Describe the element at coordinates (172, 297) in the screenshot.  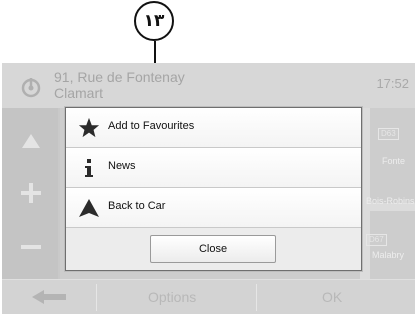
I see `options-button: Options` at that location.